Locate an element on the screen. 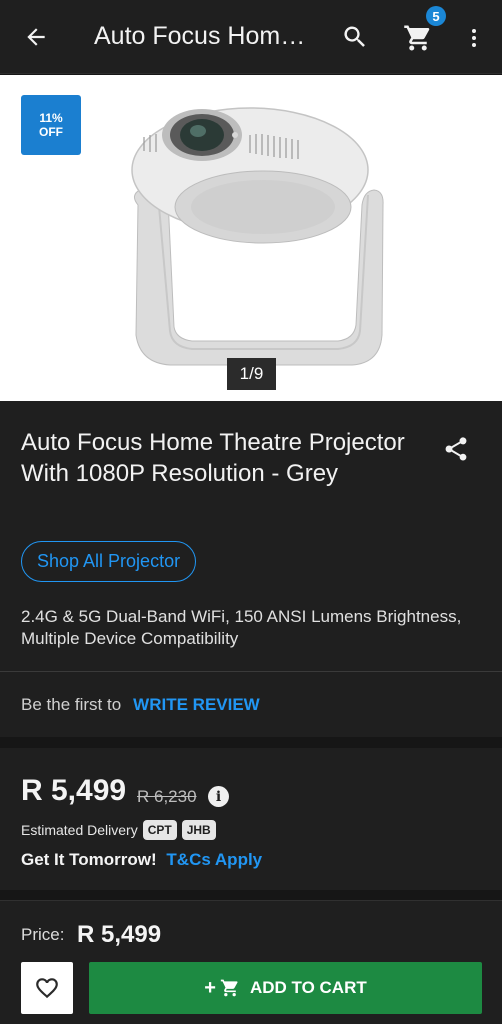 The width and height of the screenshot is (502, 1024). back-arrow-icon is located at coordinates (36, 37).